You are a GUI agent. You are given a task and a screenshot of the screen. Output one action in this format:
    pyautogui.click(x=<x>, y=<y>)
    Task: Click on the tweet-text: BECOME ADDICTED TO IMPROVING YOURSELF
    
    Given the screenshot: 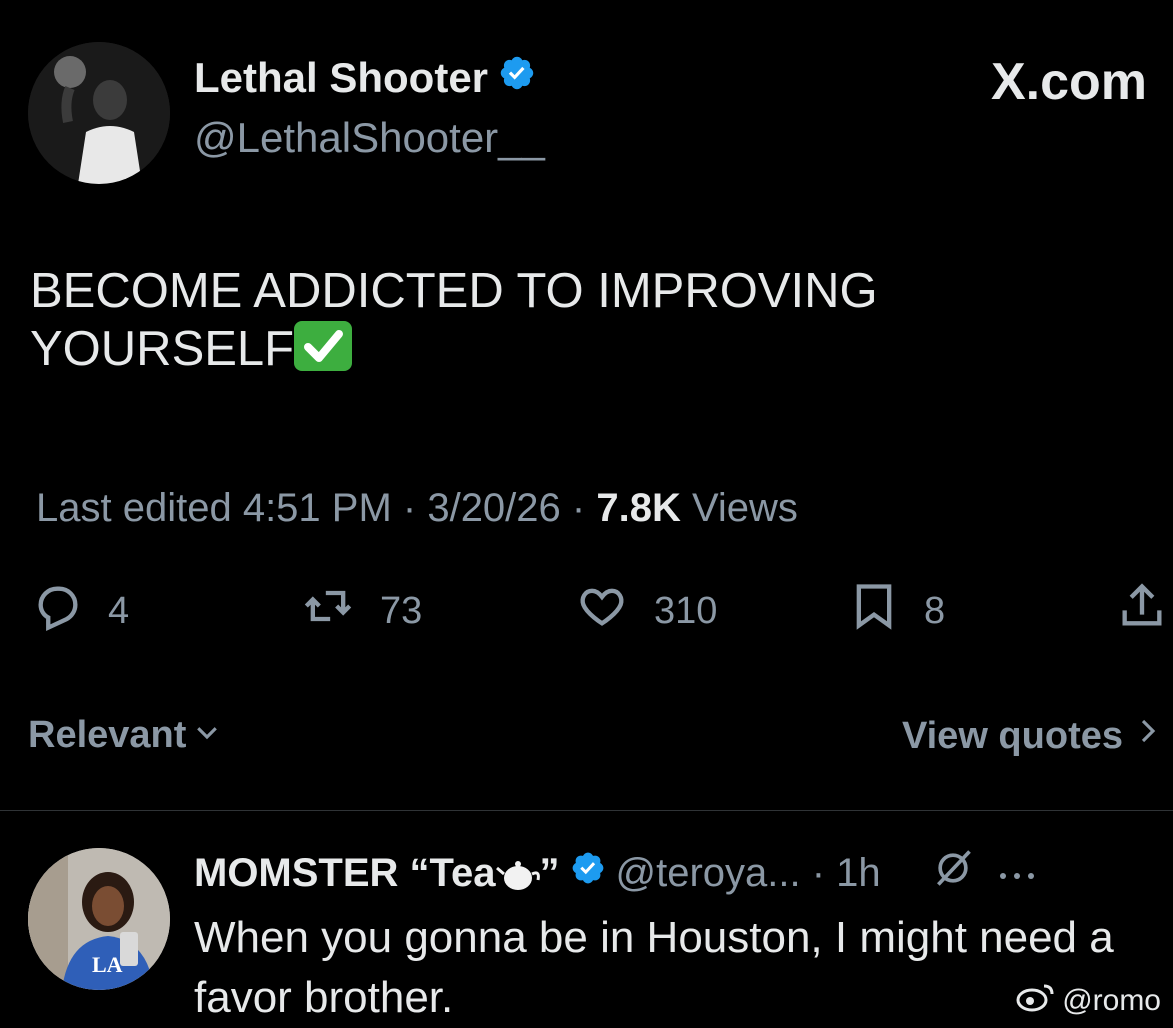 What is the action you would take?
    pyautogui.click(x=530, y=320)
    